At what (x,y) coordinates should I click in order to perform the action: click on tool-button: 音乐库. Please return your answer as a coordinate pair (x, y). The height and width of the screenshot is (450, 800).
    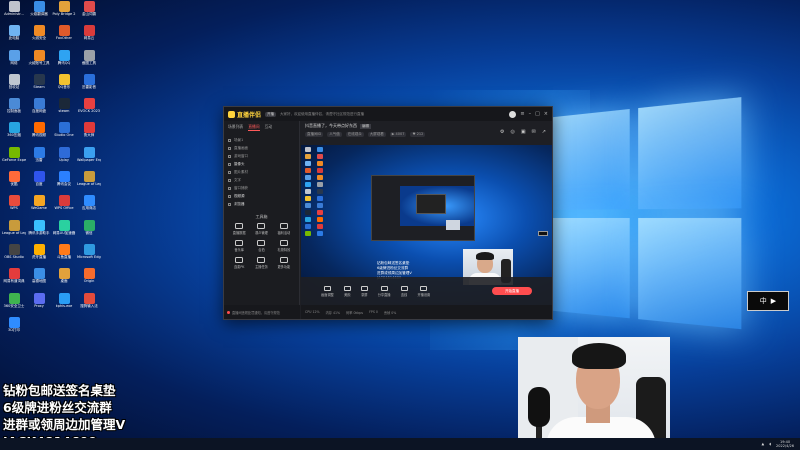
    Looking at the image, I should click on (239, 246).